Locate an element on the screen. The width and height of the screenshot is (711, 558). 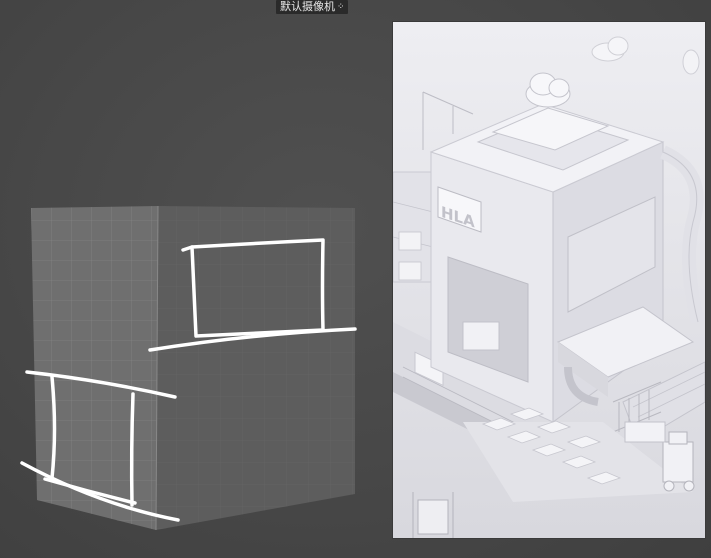
balloon-icon is located at coordinates (691, 62).